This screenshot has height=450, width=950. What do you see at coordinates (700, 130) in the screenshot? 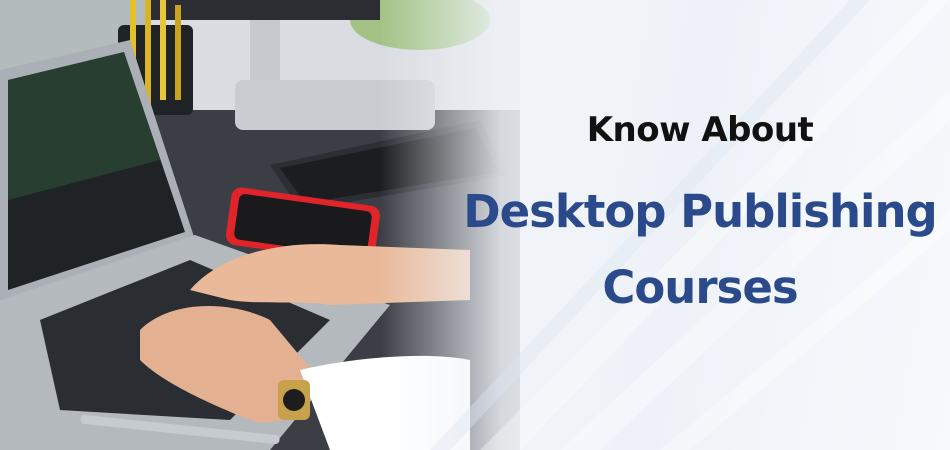
I see `kicker-text: Know About` at bounding box center [700, 130].